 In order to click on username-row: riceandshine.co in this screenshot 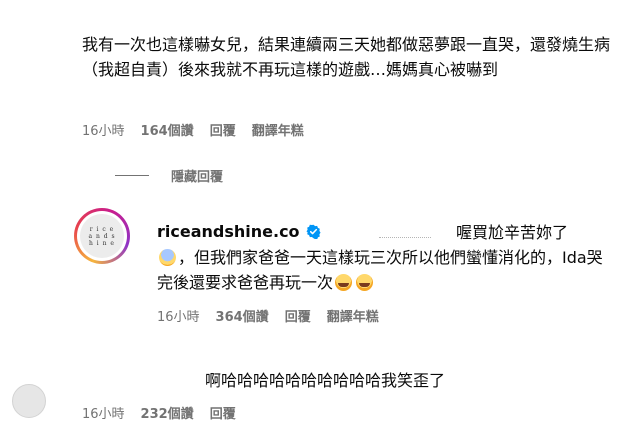, I will do `click(239, 231)`.